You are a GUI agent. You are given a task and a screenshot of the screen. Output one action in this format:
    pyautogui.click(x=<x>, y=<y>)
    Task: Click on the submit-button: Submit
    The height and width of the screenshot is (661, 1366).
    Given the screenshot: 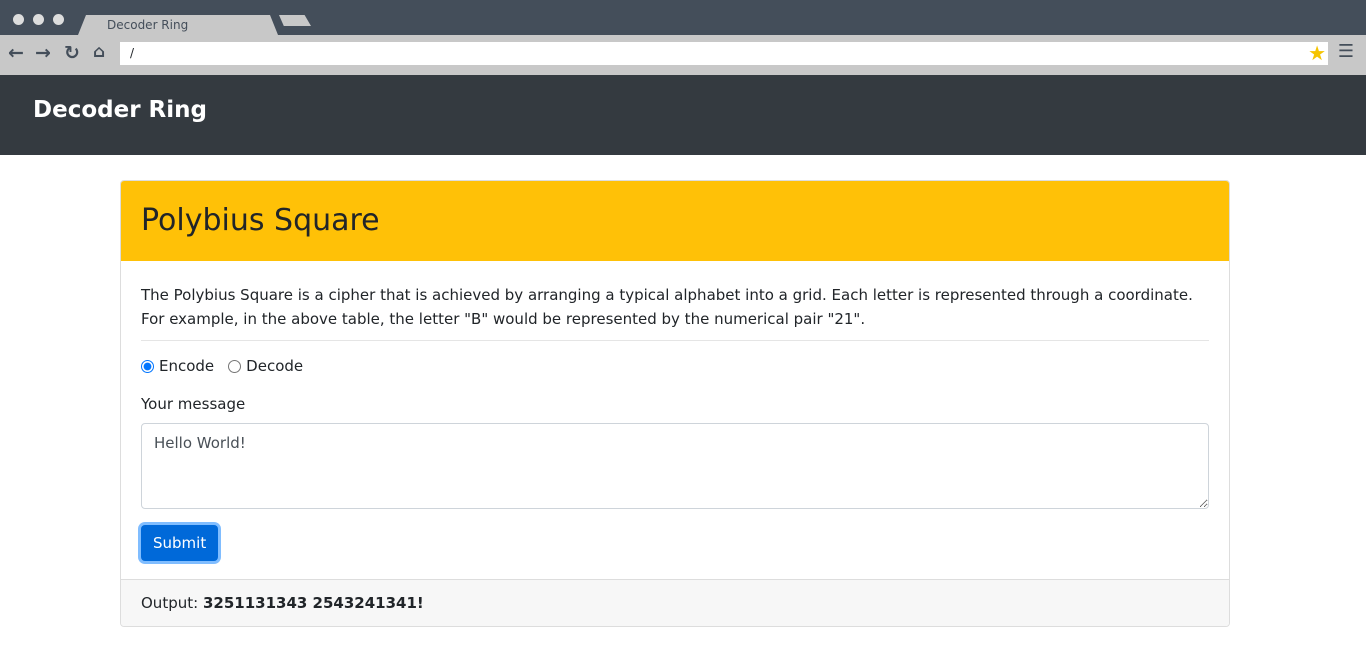 What is the action you would take?
    pyautogui.click(x=180, y=543)
    